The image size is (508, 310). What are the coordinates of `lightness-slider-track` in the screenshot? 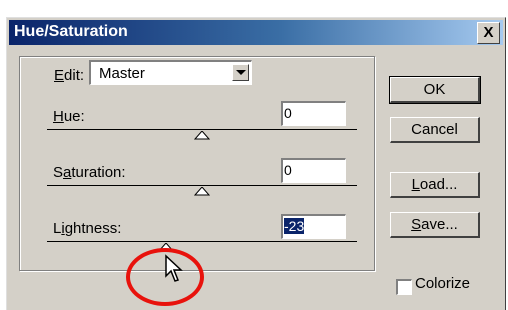 It's located at (202, 241).